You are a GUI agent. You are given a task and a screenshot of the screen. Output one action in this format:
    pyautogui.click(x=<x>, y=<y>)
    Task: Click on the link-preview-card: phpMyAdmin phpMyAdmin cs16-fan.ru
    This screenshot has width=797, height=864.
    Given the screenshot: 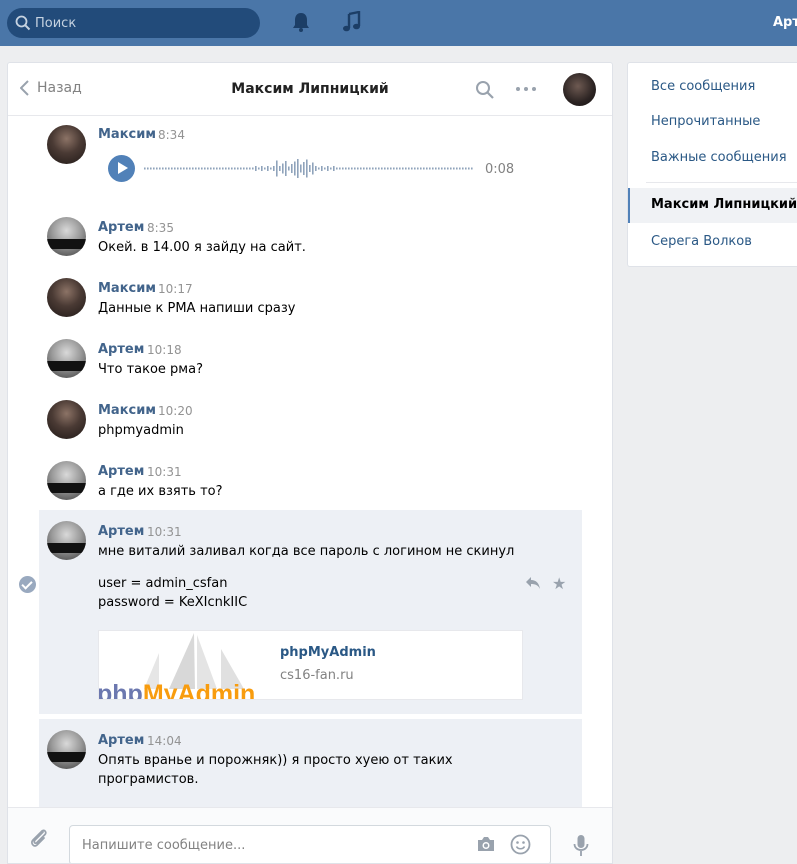 What is the action you would take?
    pyautogui.click(x=310, y=665)
    